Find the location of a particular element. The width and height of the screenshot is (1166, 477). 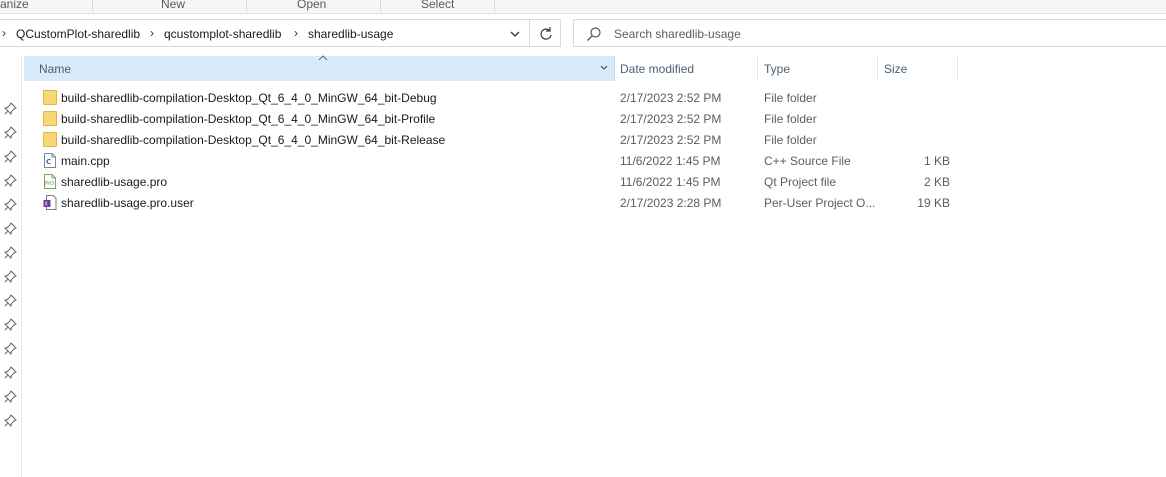

ribbon-group-new: New is located at coordinates (173, 5).